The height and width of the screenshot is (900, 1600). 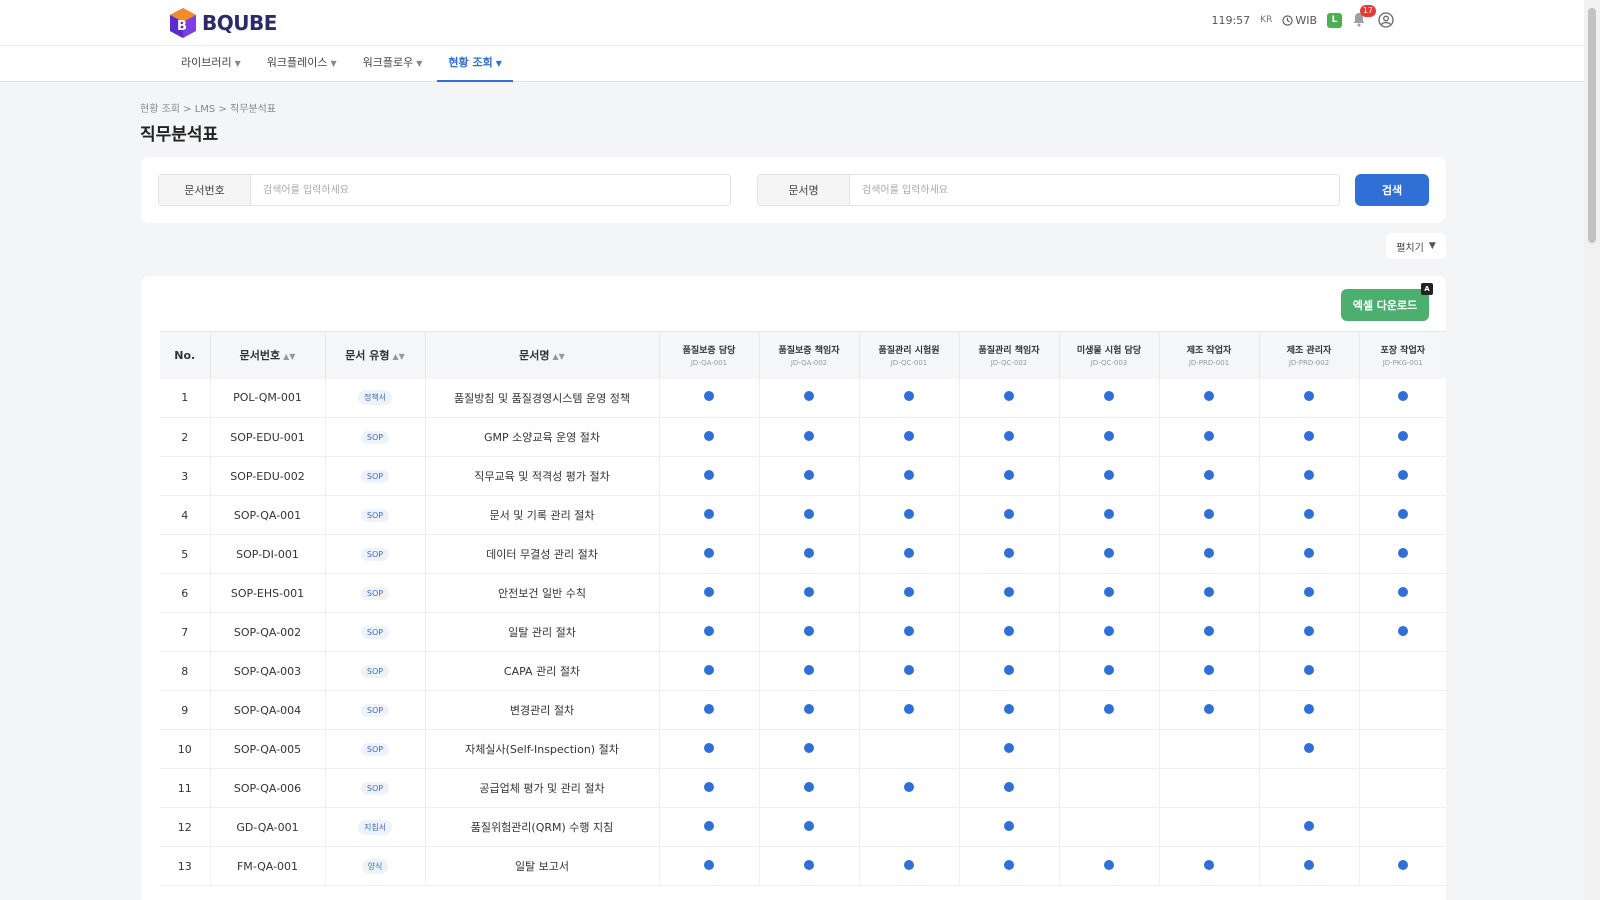 I want to click on table-row: 12 GD-QA-001 지침서 품질위험관리(QRM) 수행 지침, so click(x=803, y=827).